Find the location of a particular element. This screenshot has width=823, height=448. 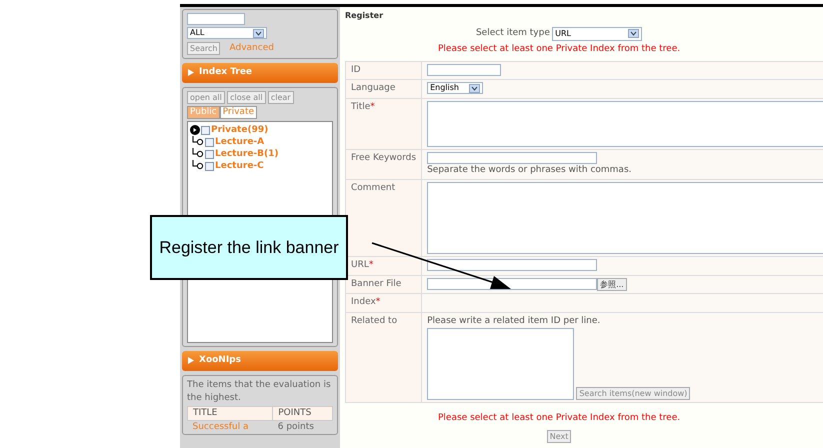

tree-item: Private(99) is located at coordinates (239, 130).